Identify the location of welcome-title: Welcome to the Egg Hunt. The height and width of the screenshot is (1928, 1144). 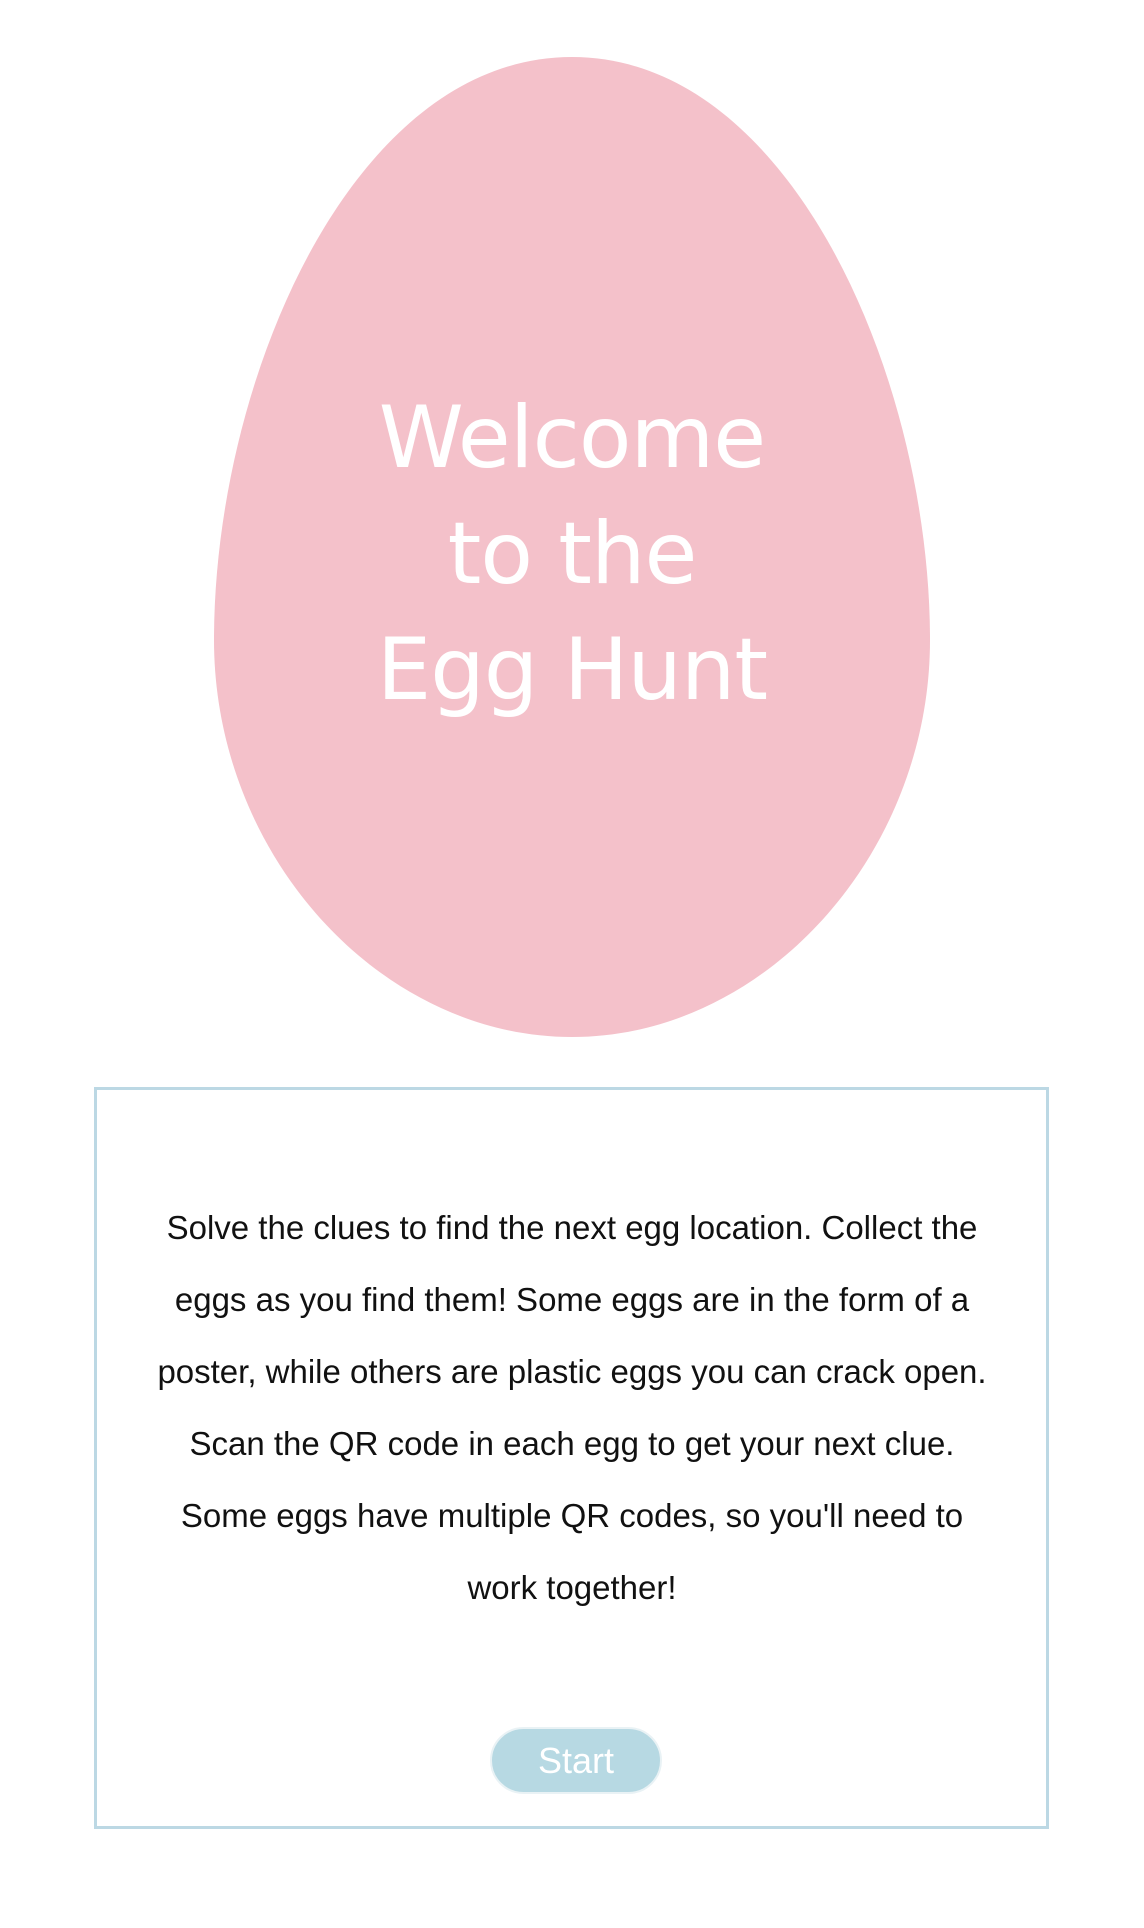
(572, 554).